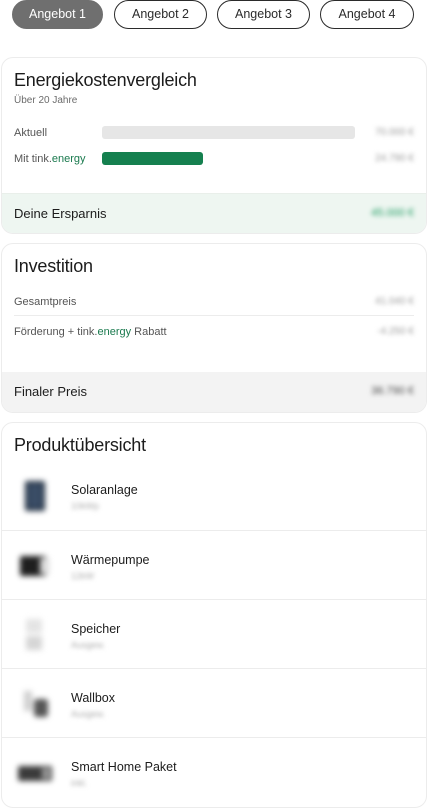 Image resolution: width=428 pixels, height=810 pixels. Describe the element at coordinates (214, 392) in the screenshot. I see `final-price-row: Finaler Preis 36.790 €` at that location.